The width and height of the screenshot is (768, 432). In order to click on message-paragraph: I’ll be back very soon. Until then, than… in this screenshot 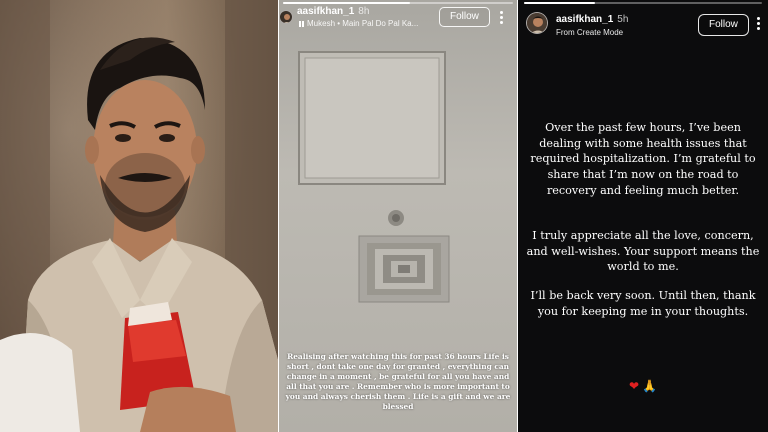, I will do `click(643, 303)`.